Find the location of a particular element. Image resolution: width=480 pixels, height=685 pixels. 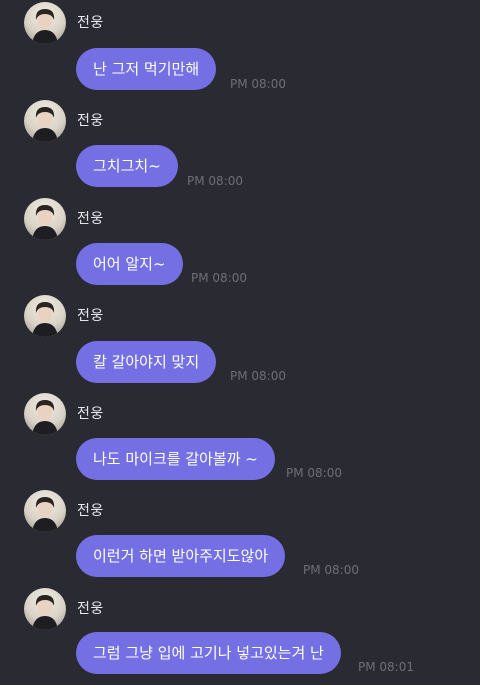

message-time: PM 08:01 is located at coordinates (386, 667).